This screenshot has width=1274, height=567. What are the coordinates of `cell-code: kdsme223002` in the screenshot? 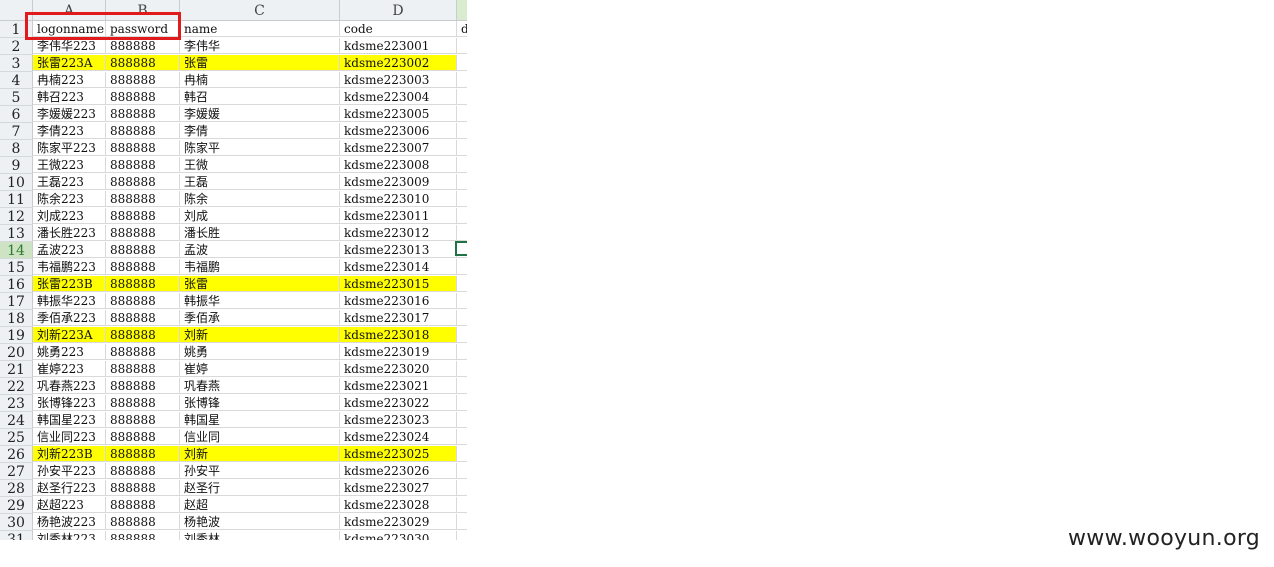 It's located at (398, 63).